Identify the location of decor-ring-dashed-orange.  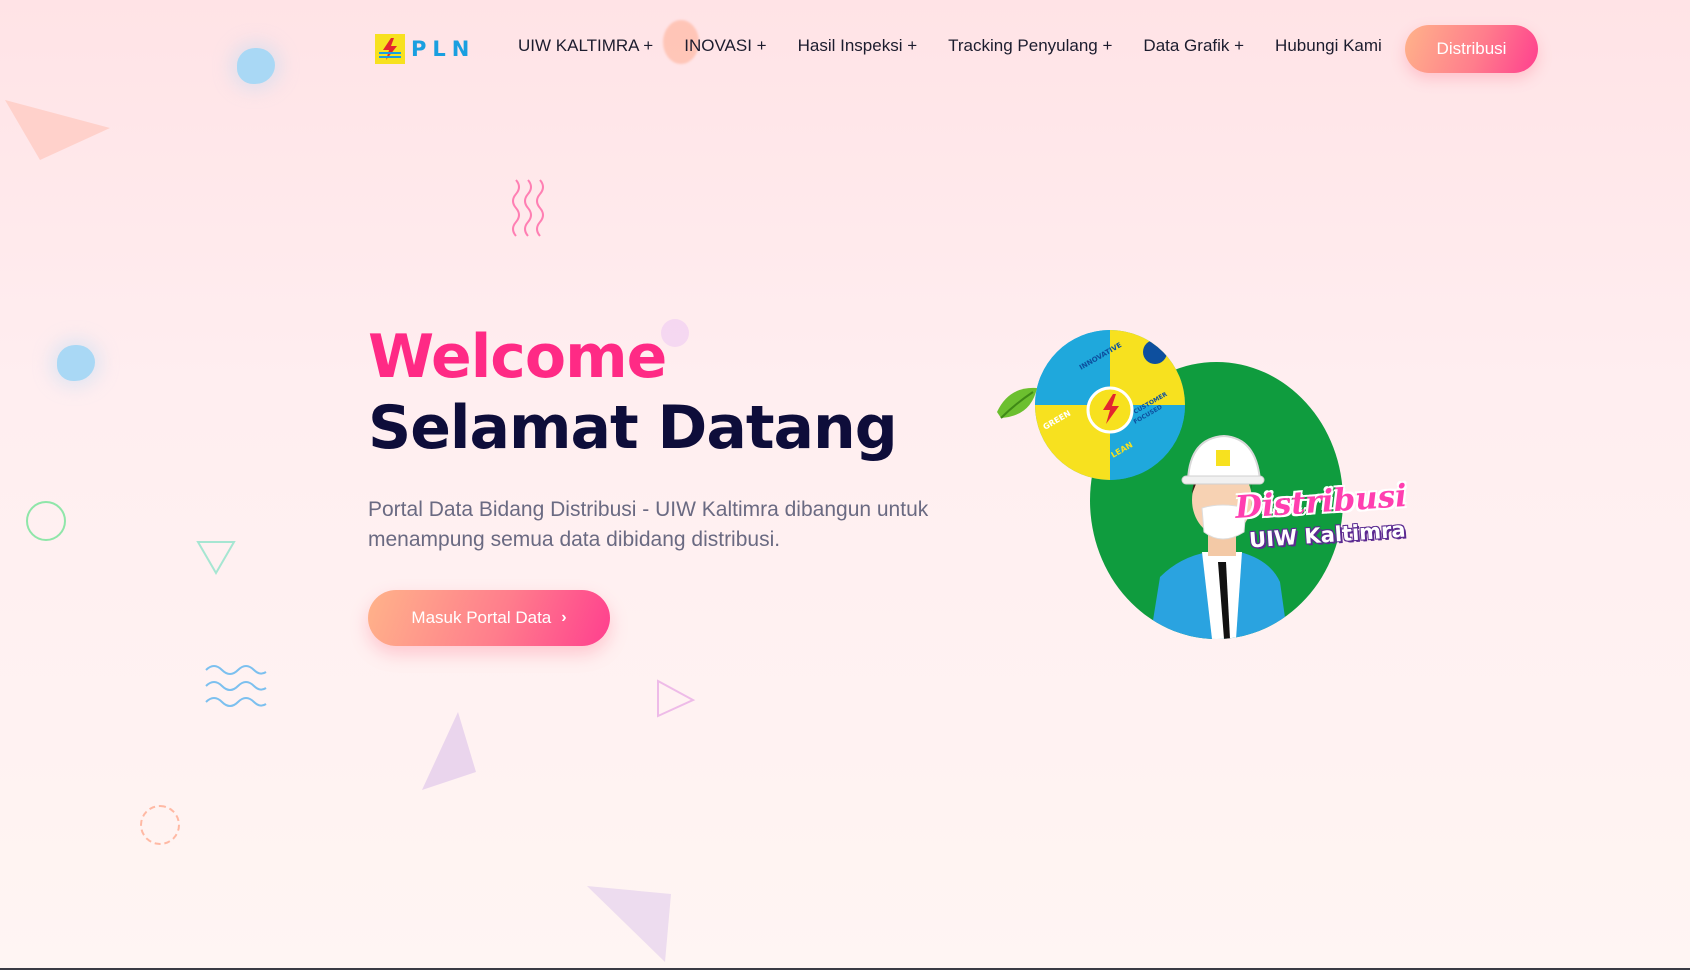
(160, 825).